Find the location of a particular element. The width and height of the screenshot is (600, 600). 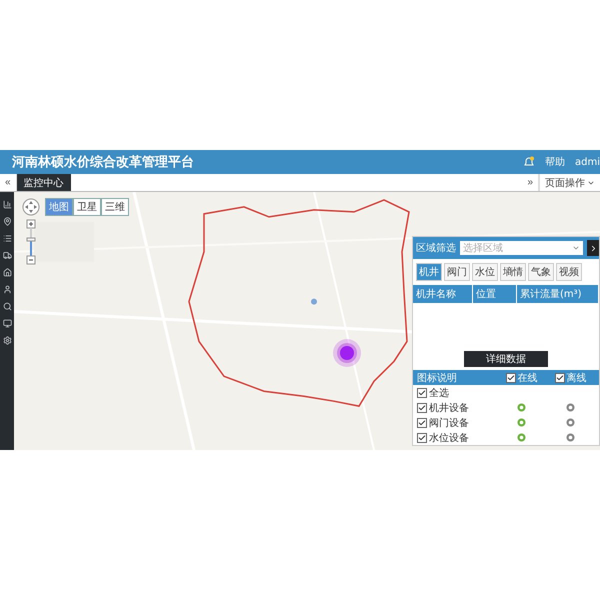

device-tab: 墒情 is located at coordinates (513, 272).